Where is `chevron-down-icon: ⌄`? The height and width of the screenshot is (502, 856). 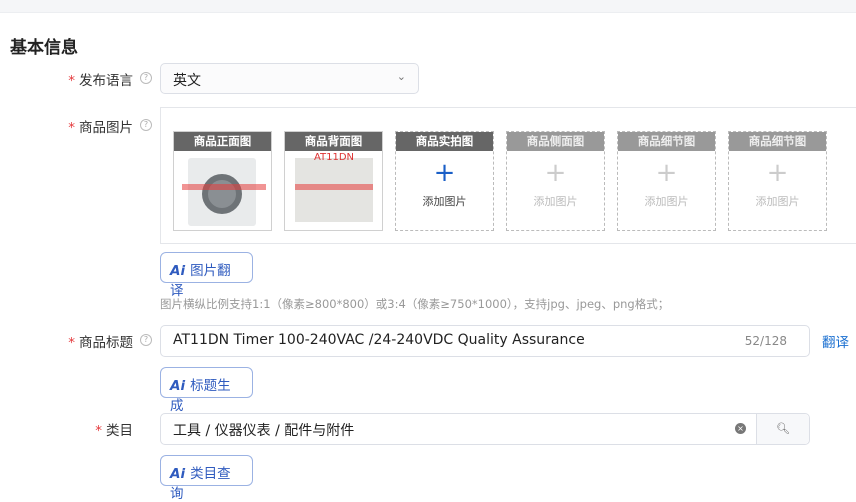
chevron-down-icon: ⌄ is located at coordinates (401, 76).